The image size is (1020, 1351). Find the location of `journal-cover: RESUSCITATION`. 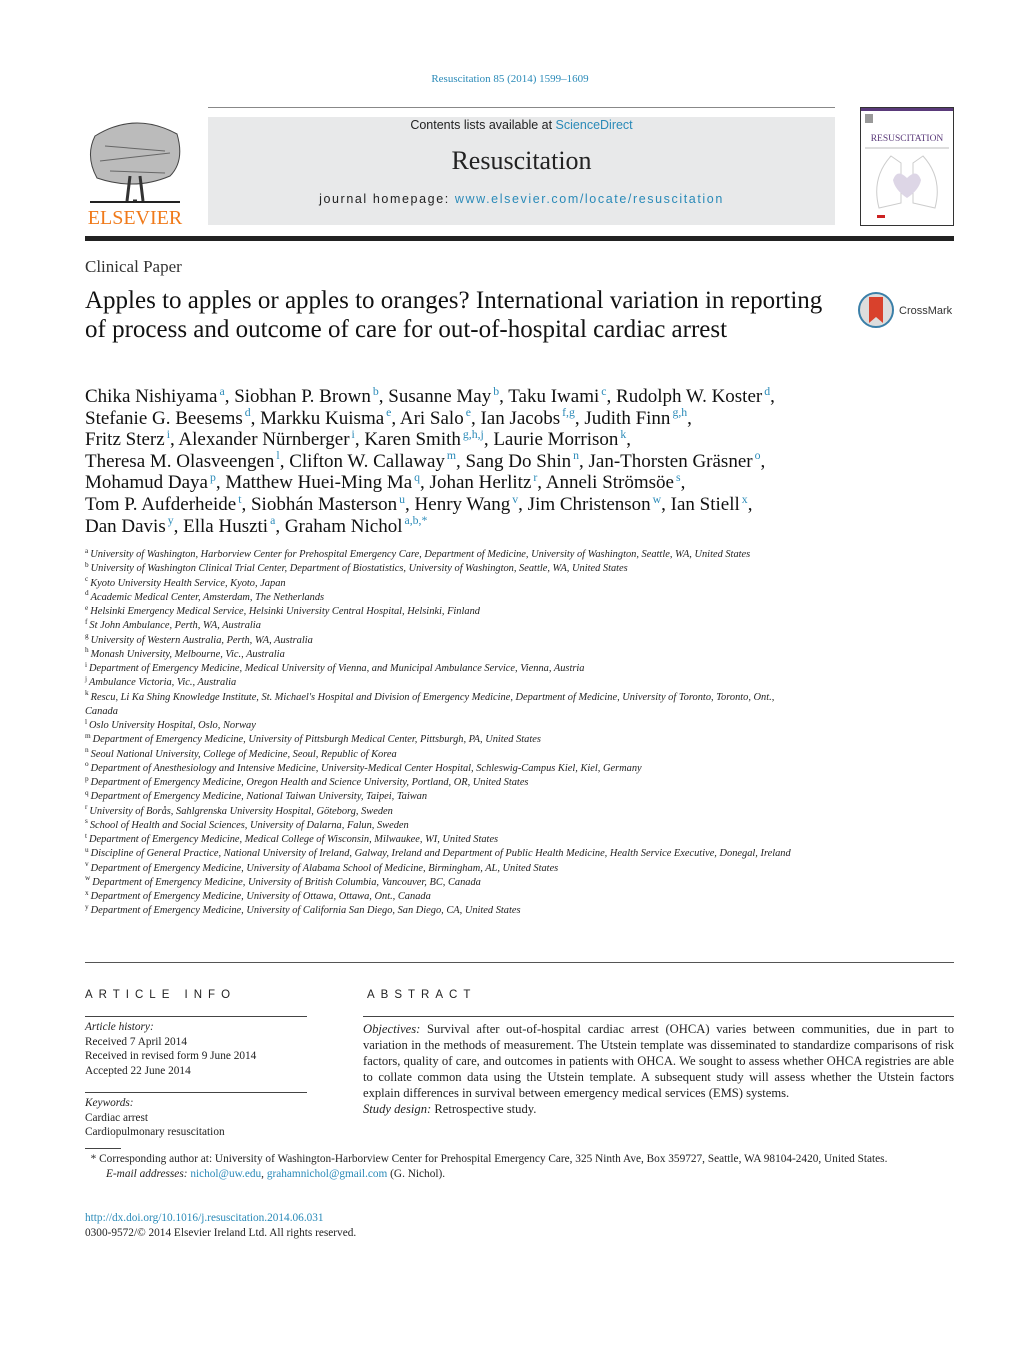

journal-cover: RESUSCITATION is located at coordinates (907, 166).